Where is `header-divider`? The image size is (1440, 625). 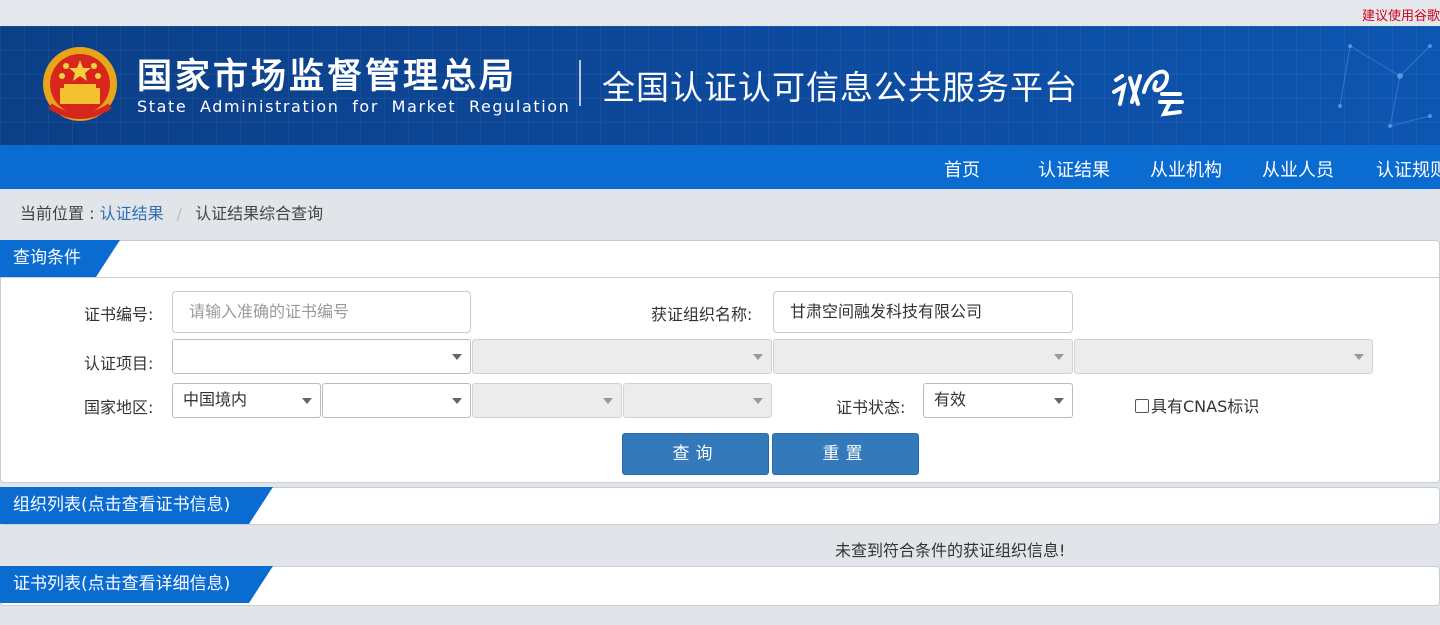
header-divider is located at coordinates (580, 83).